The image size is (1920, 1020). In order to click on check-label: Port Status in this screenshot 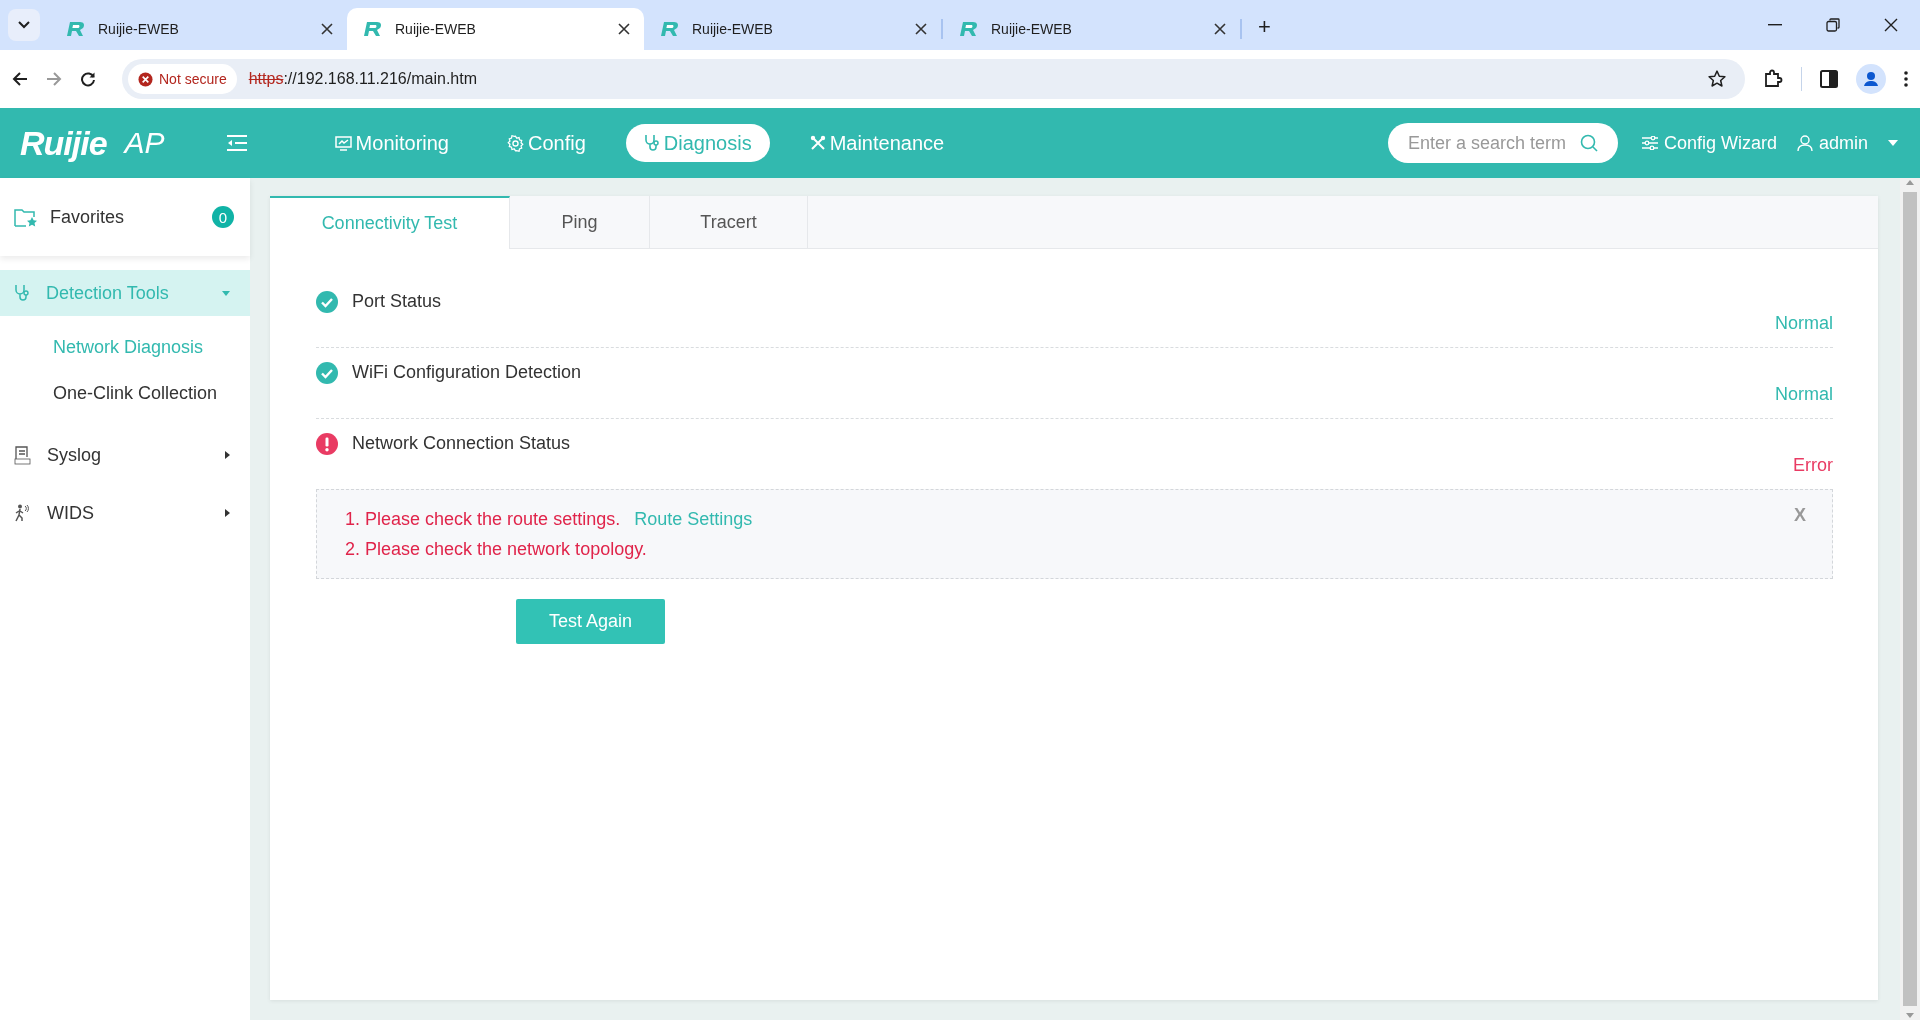, I will do `click(397, 301)`.